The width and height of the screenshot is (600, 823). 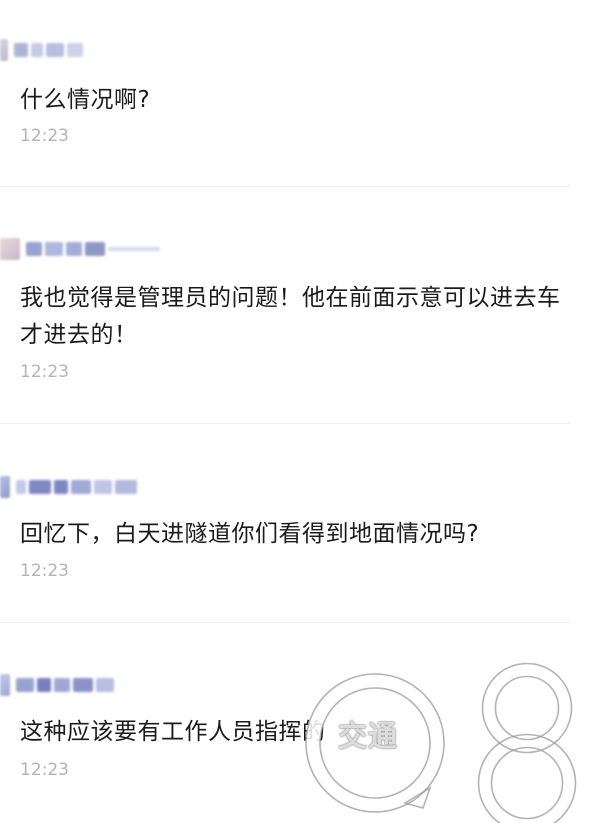 I want to click on comment-text: 这种应该要有工作人员指挥的, so click(x=294, y=732).